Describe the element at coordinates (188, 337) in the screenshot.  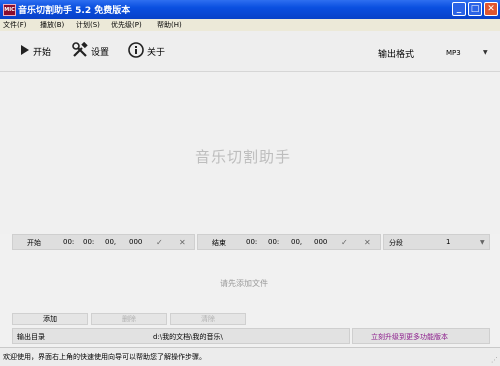
I see `output-directory-path: d:\我的文档\我的音乐\` at that location.